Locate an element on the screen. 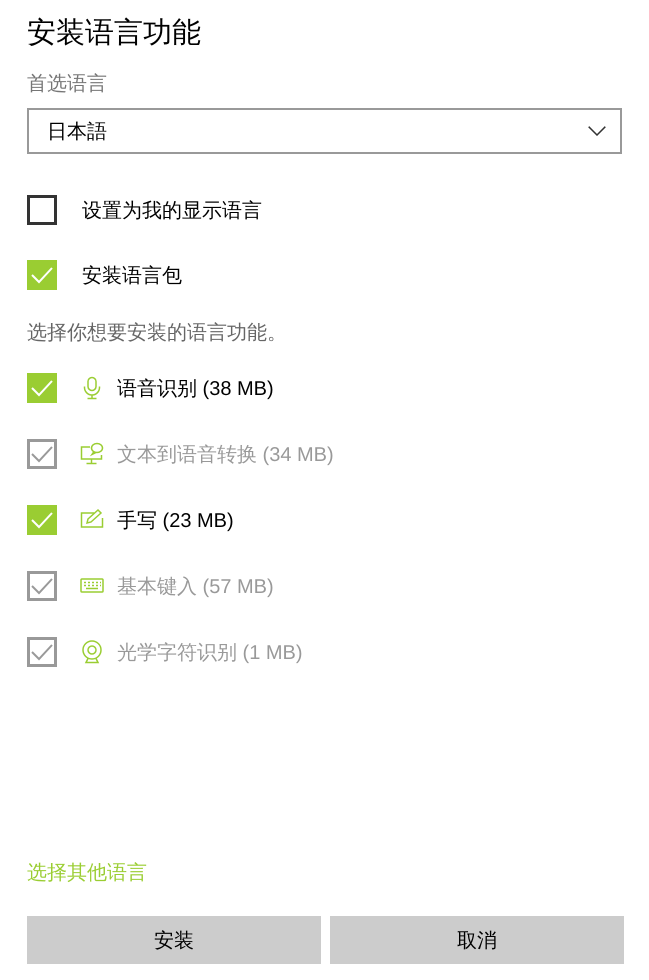 The image size is (649, 980). cancel-button: 取消 is located at coordinates (477, 940).